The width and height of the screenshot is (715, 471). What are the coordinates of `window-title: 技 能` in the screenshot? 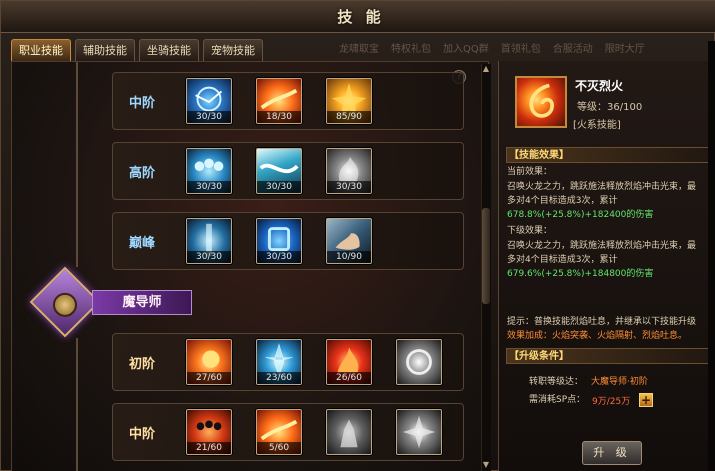 It's located at (361, 17).